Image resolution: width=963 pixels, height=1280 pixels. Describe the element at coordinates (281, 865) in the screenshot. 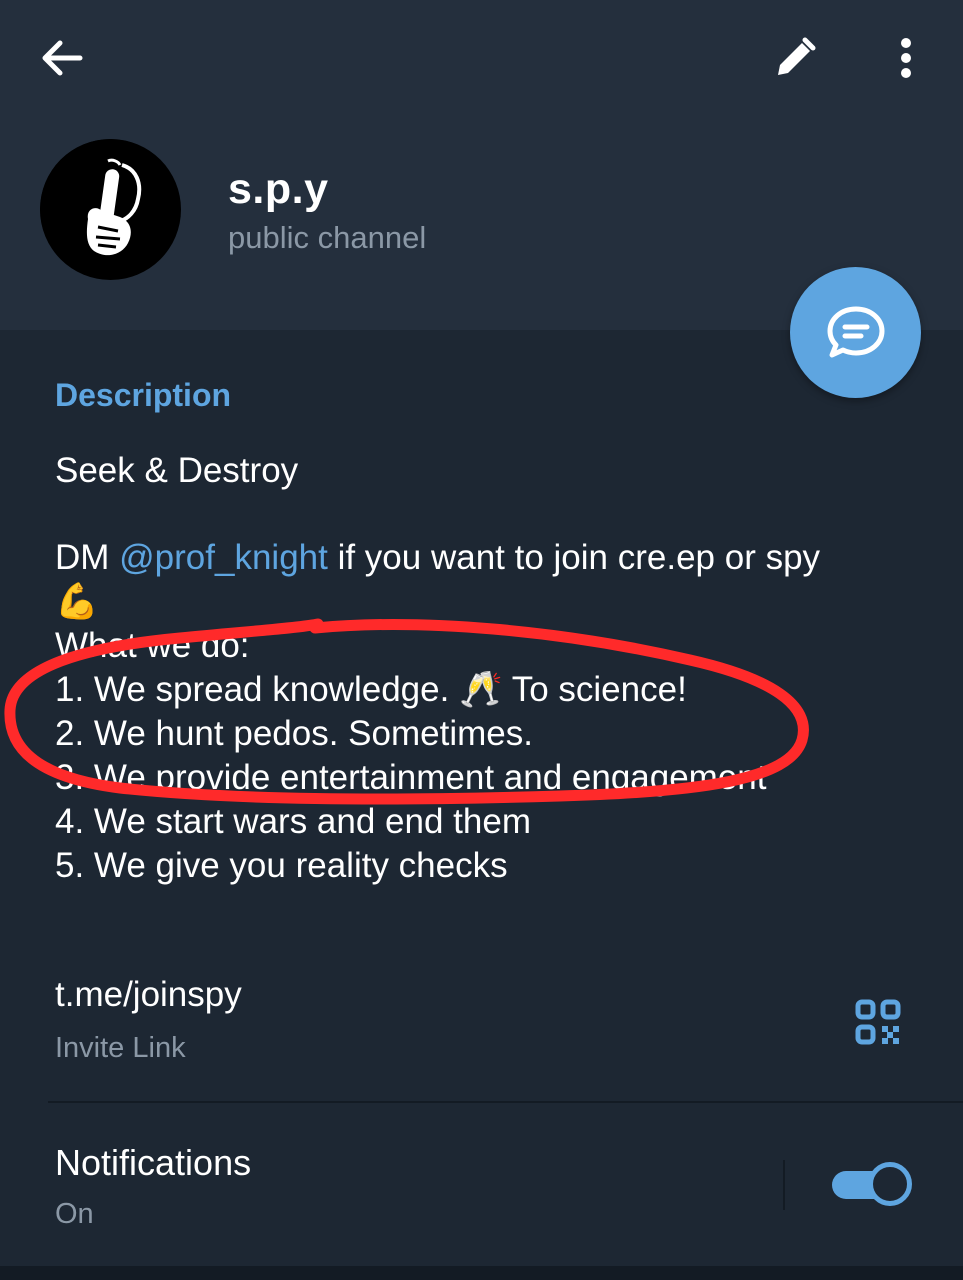

I see `list-item: 5. We give you reality checks` at that location.